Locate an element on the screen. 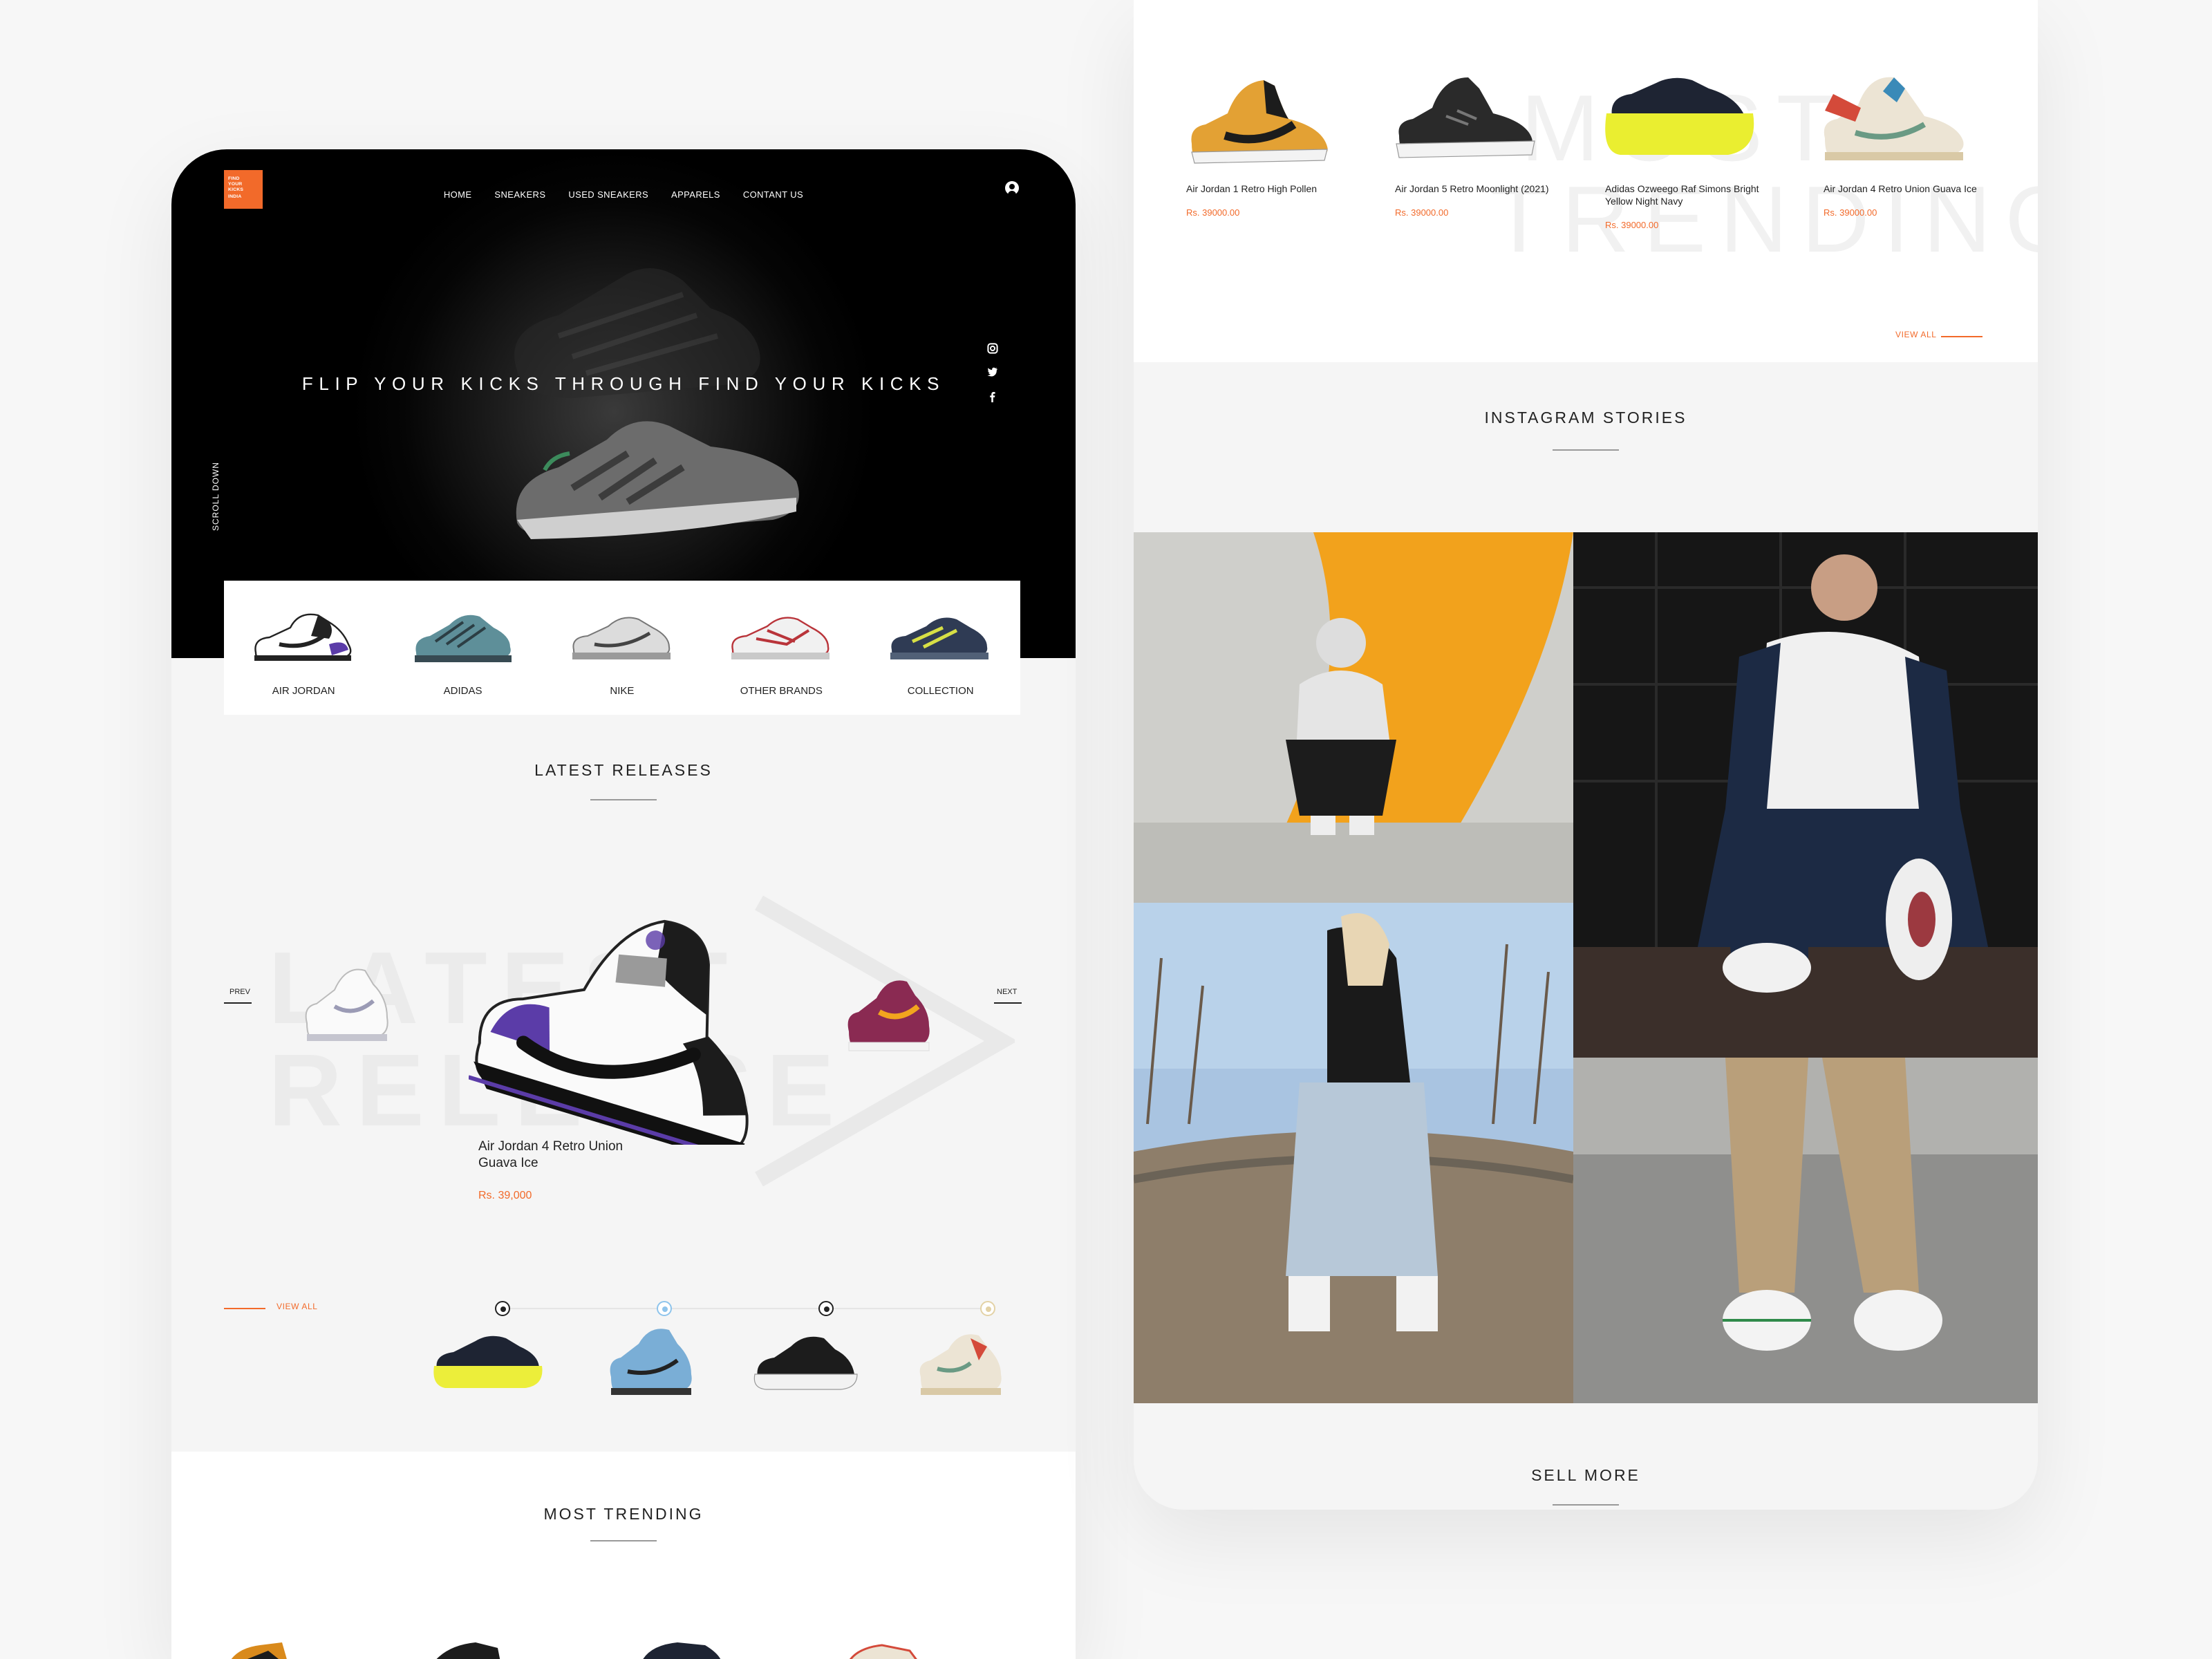 This screenshot has width=2212, height=1659. thumbnail-shoe-blue is located at coordinates (650, 1357).